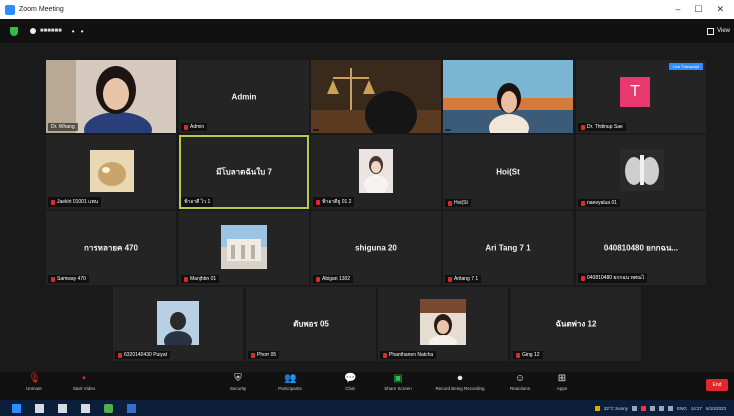 Image resolution: width=734 pixels, height=416 pixels. What do you see at coordinates (34, 388) in the screenshot?
I see `unmute-label: Unmute` at bounding box center [34, 388].